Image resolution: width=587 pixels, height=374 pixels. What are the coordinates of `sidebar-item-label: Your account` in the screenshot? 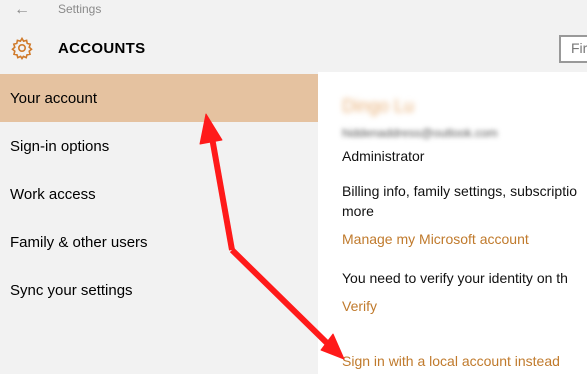 It's located at (54, 98).